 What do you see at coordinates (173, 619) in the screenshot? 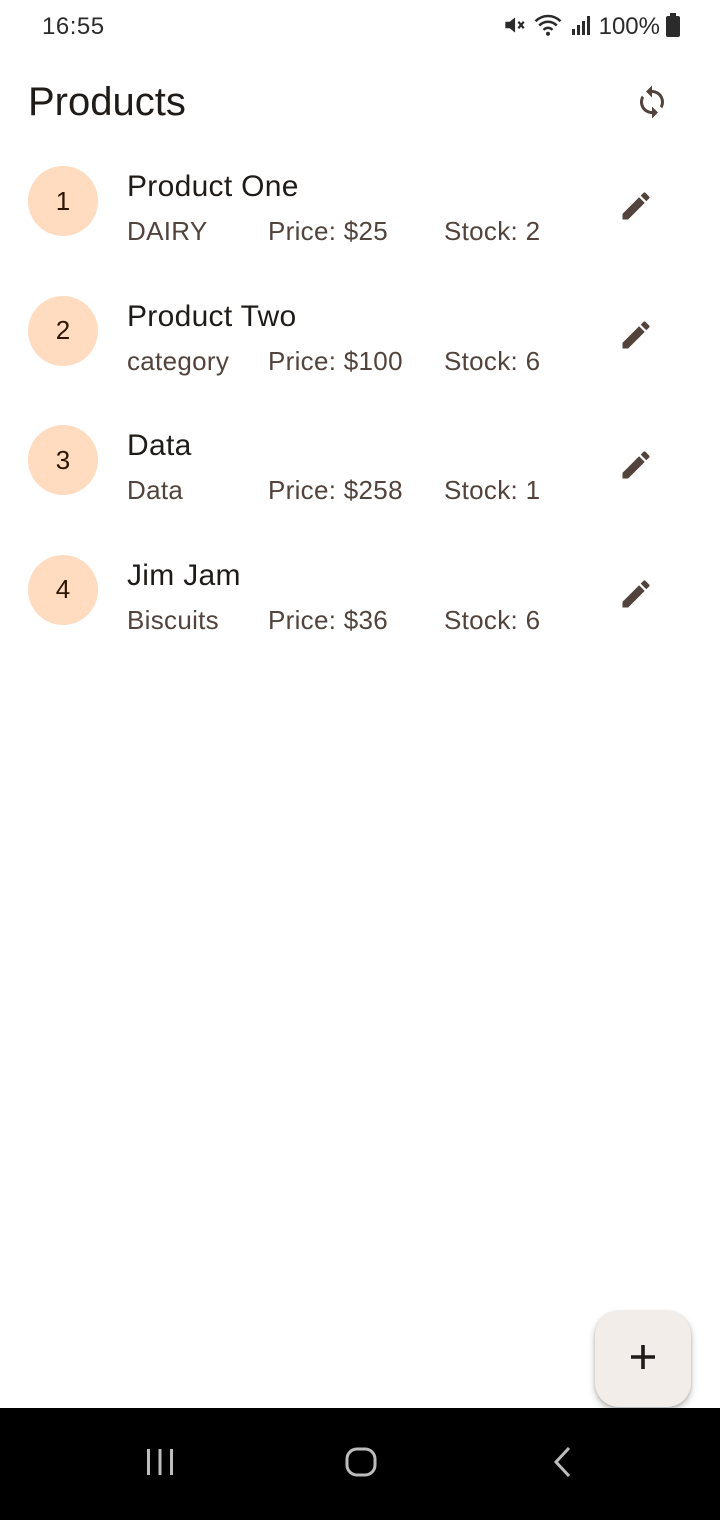
I see `product-category: Biscuits` at bounding box center [173, 619].